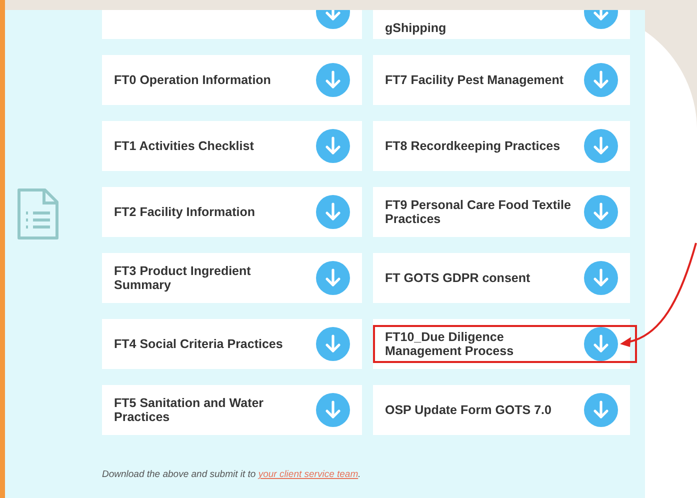  Describe the element at coordinates (474, 80) in the screenshot. I see `card-title: FT7 Facility Pest Management` at that location.